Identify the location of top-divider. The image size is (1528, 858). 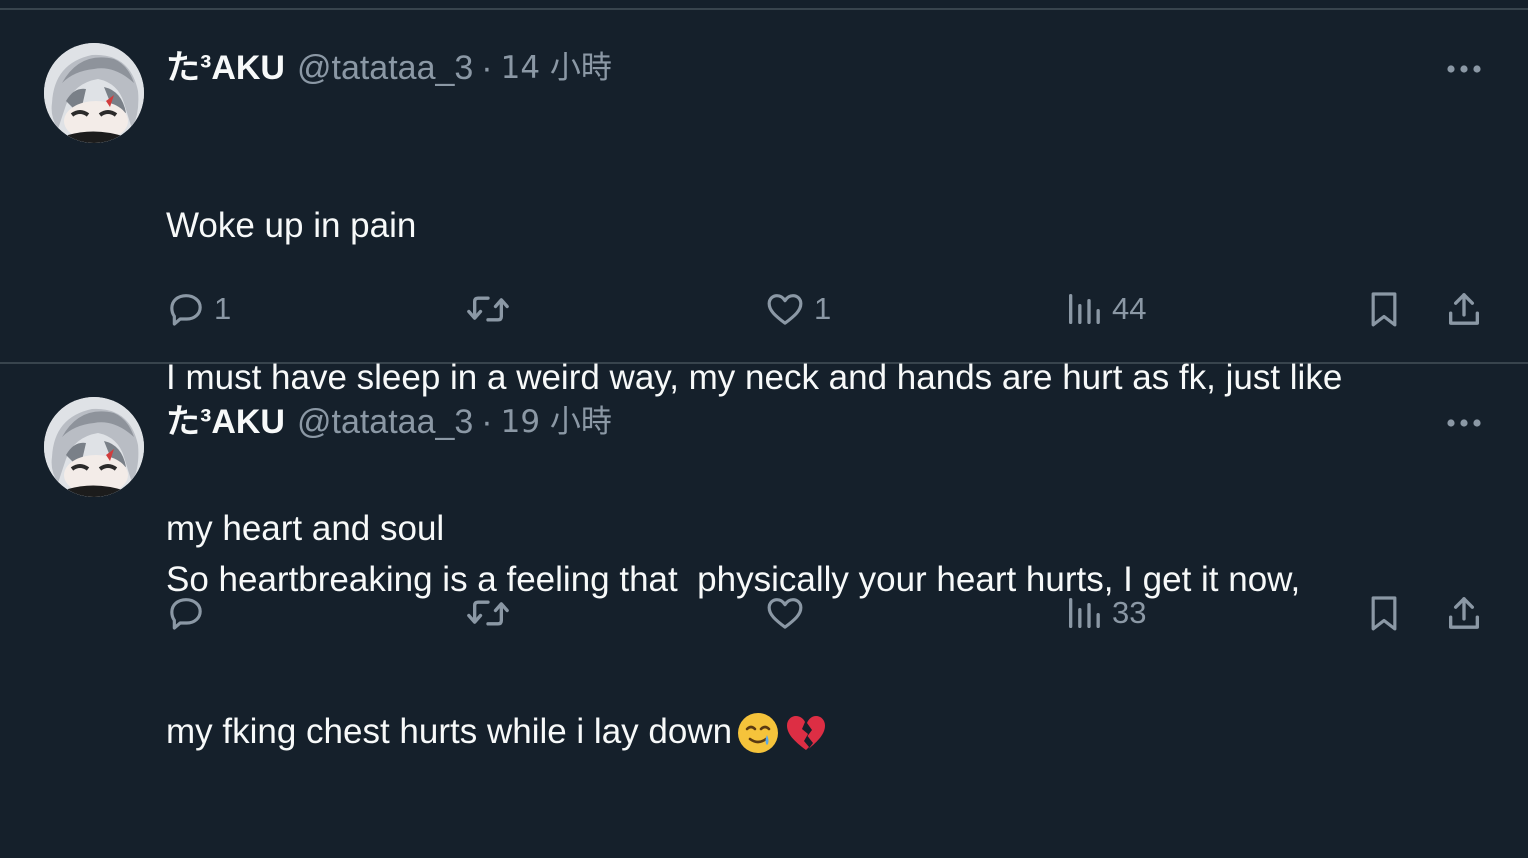
(764, 5).